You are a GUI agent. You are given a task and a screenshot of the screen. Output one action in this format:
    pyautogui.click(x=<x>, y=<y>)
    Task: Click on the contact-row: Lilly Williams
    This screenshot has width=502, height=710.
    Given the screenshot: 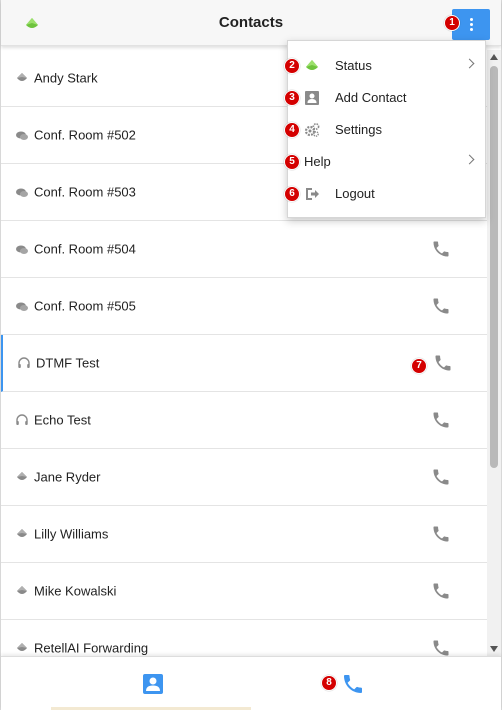 What is the action you would take?
    pyautogui.click(x=244, y=534)
    